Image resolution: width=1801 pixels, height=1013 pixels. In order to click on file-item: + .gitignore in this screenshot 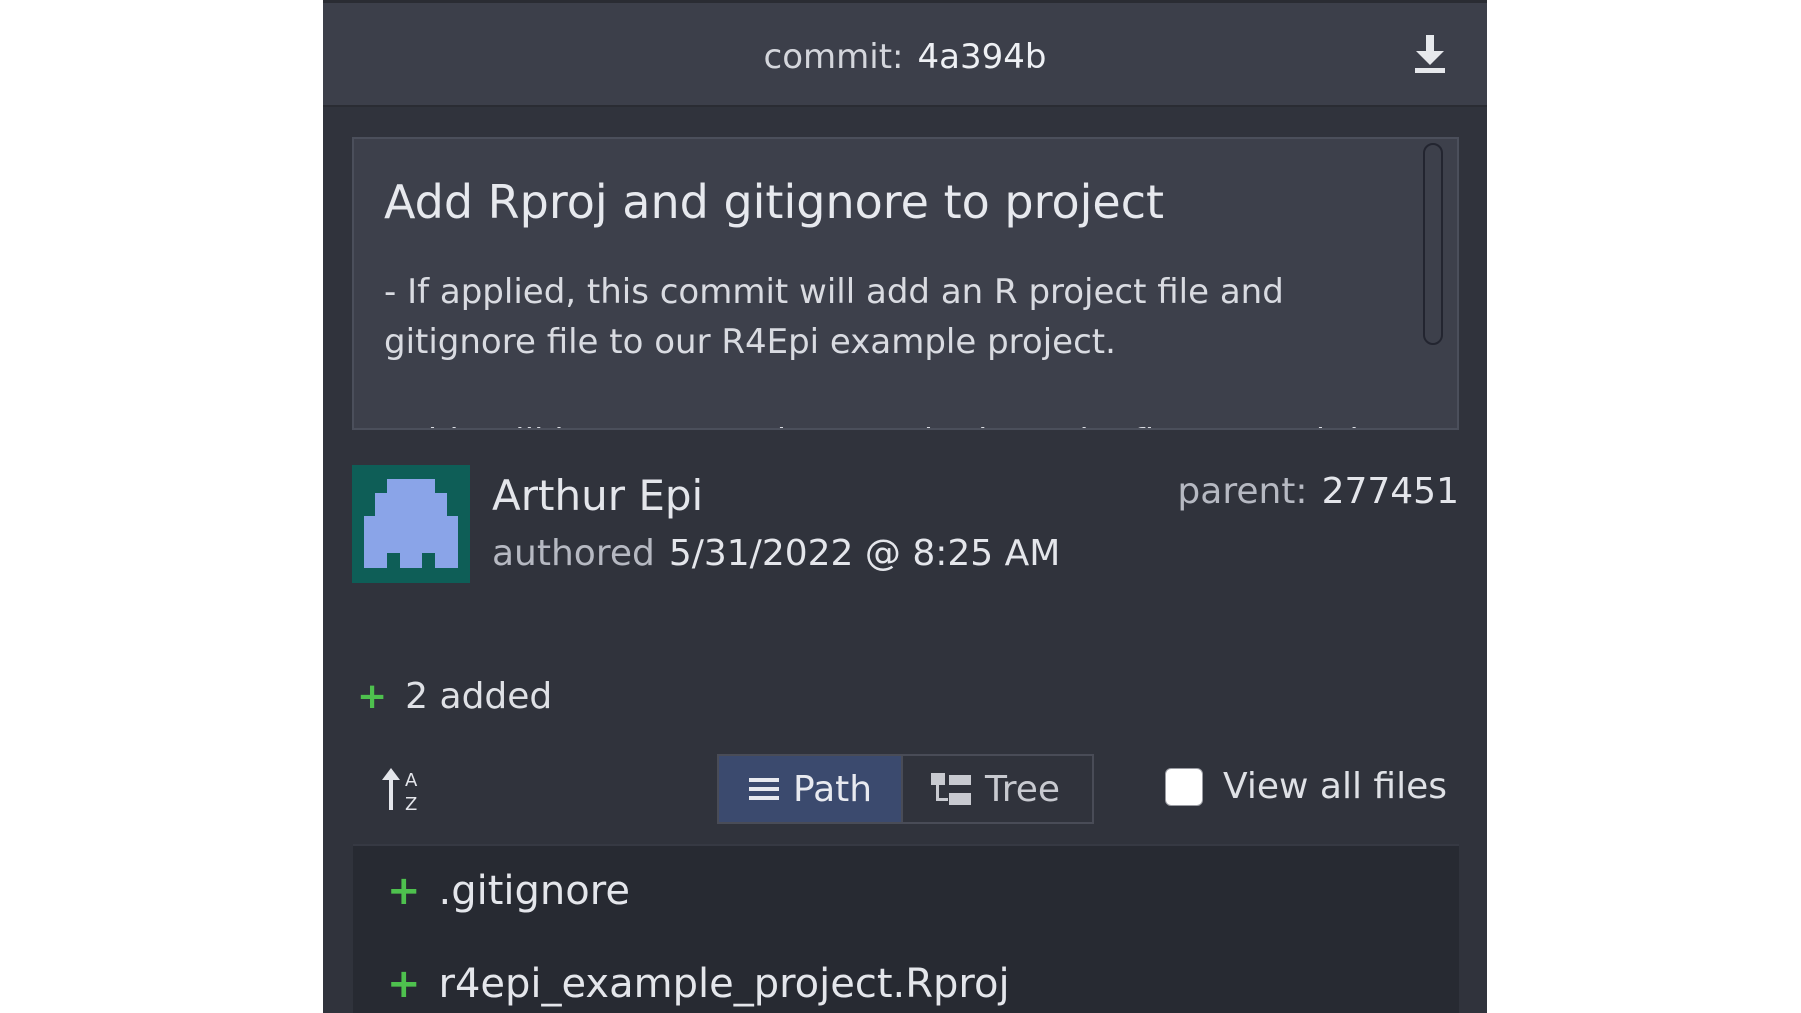, I will do `click(508, 891)`.